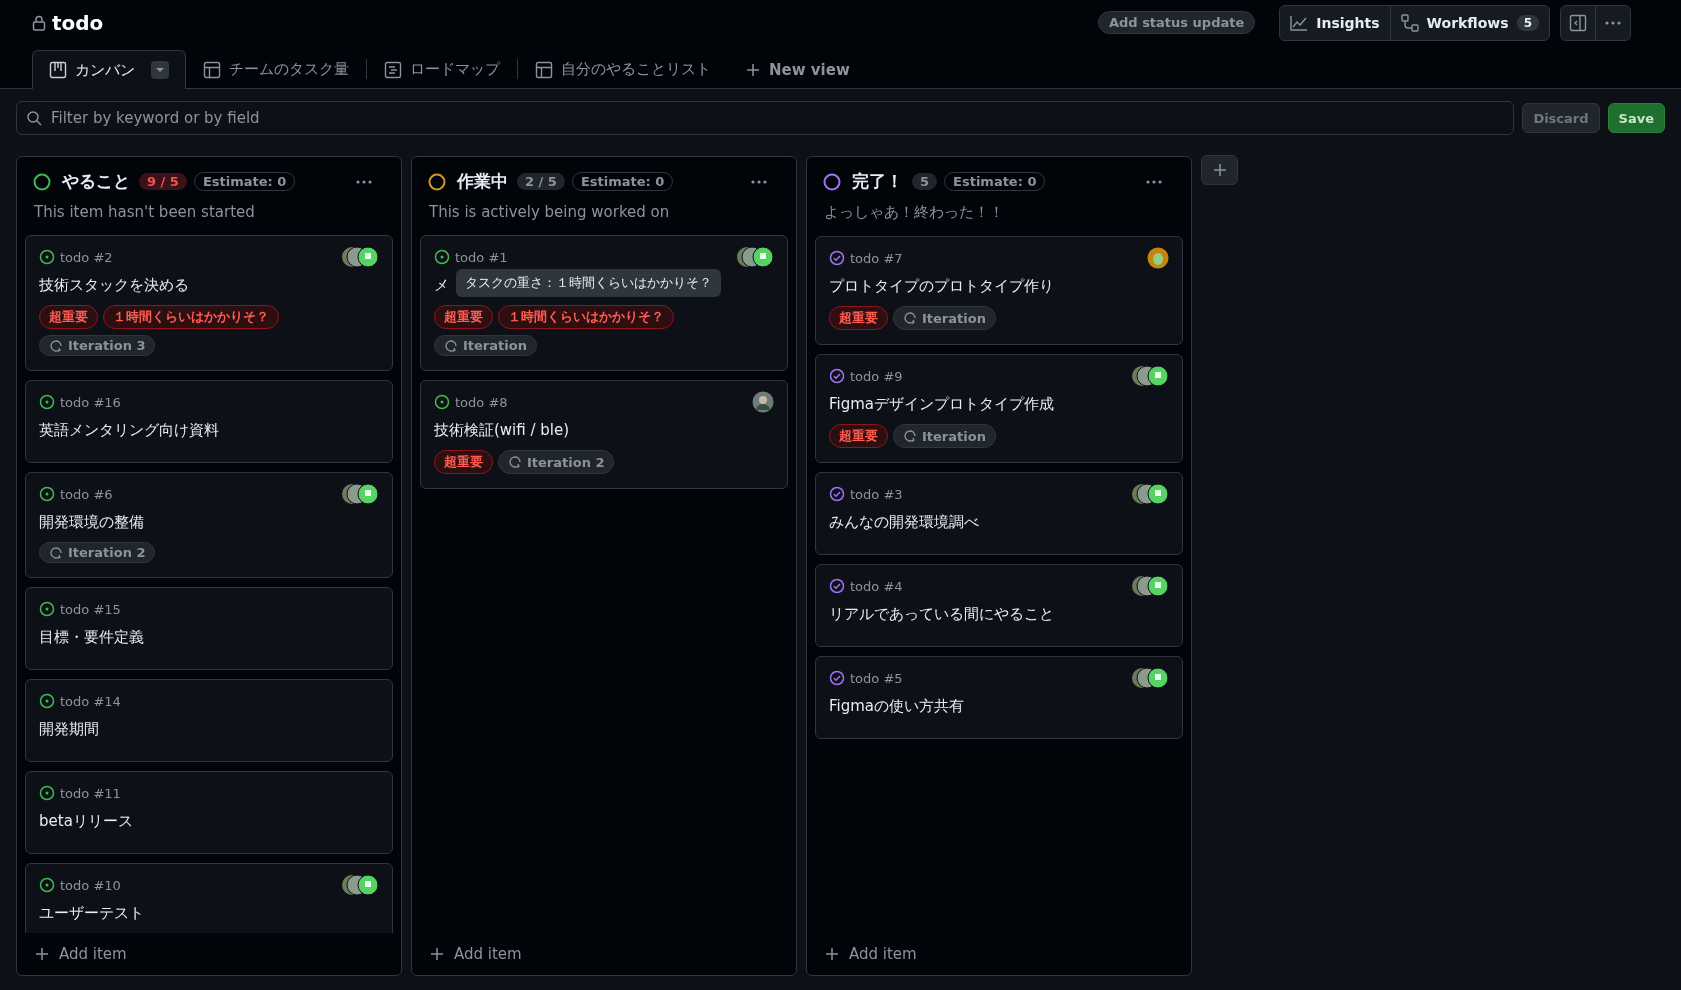  What do you see at coordinates (163, 181) in the screenshot?
I see `item-count: 9 / 5` at bounding box center [163, 181].